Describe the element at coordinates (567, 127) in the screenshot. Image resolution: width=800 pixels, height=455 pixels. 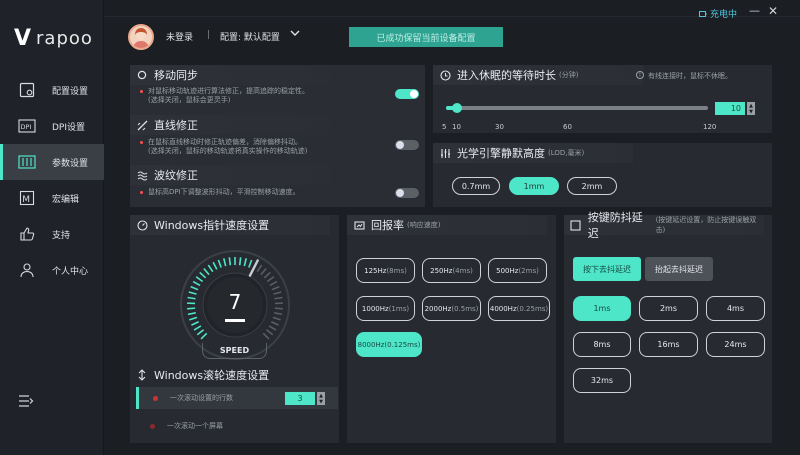
I see `slider-tick: 60` at that location.